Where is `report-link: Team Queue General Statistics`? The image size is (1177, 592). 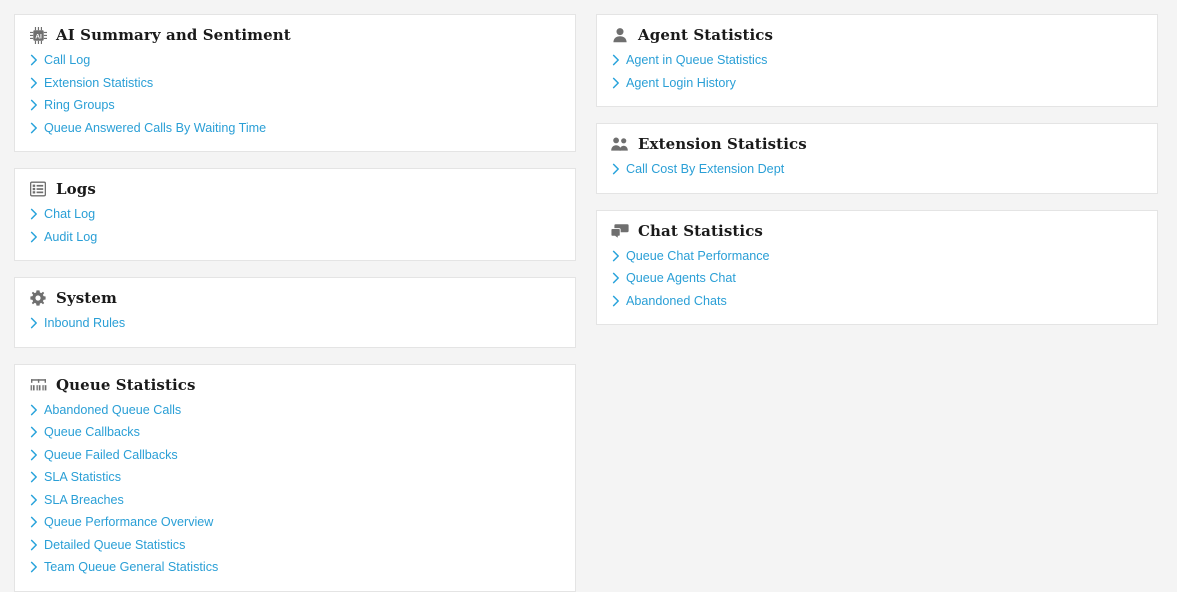 report-link: Team Queue General Statistics is located at coordinates (295, 567).